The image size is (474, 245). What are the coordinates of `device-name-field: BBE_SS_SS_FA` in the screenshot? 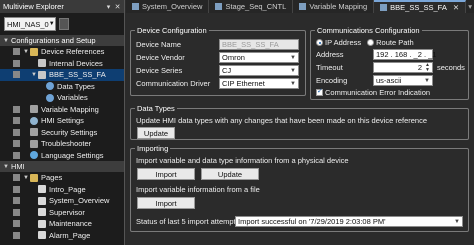 It's located at (259, 44).